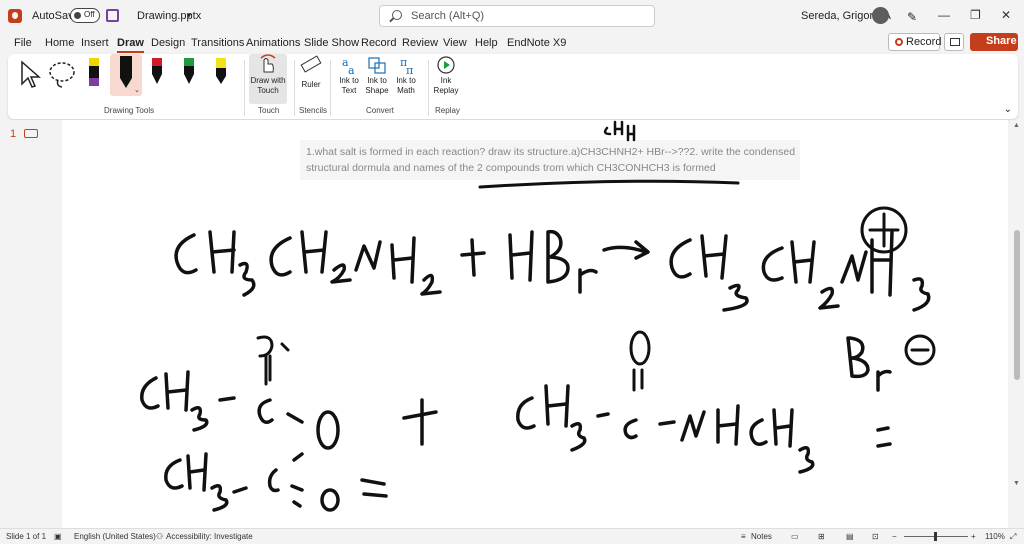 The image size is (1024, 544). What do you see at coordinates (924, 42) in the screenshot?
I see `record-label: Record` at bounding box center [924, 42].